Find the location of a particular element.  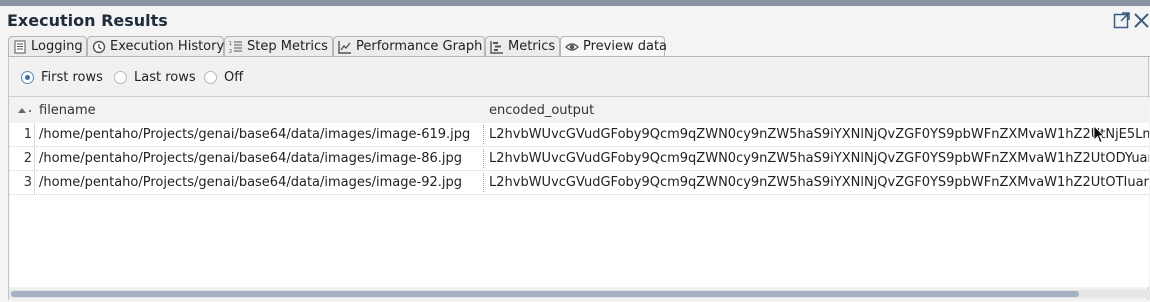

tab-performance-graph: Performance Graph is located at coordinates (409, 46).